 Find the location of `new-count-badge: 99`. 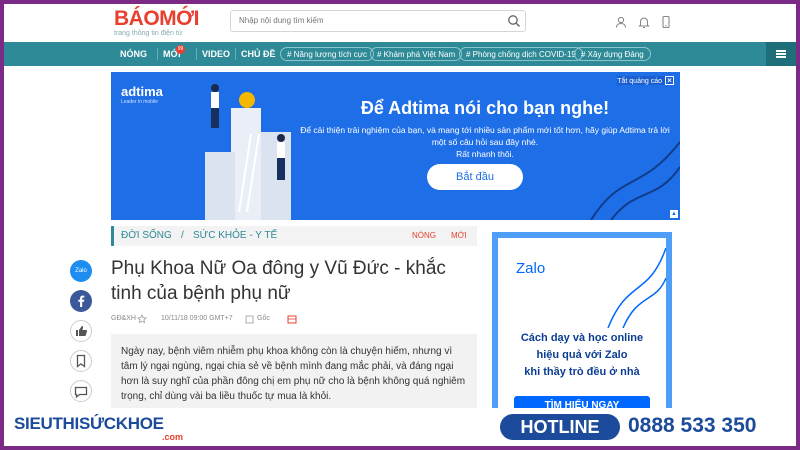

new-count-badge: 99 is located at coordinates (180, 49).